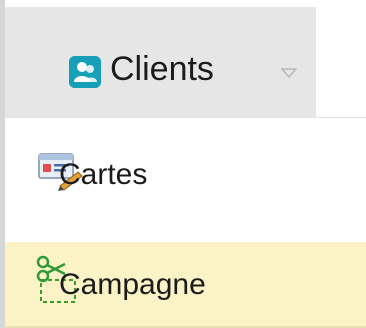  What do you see at coordinates (132, 284) in the screenshot?
I see `menu-item-label-campagne: Campagne` at bounding box center [132, 284].